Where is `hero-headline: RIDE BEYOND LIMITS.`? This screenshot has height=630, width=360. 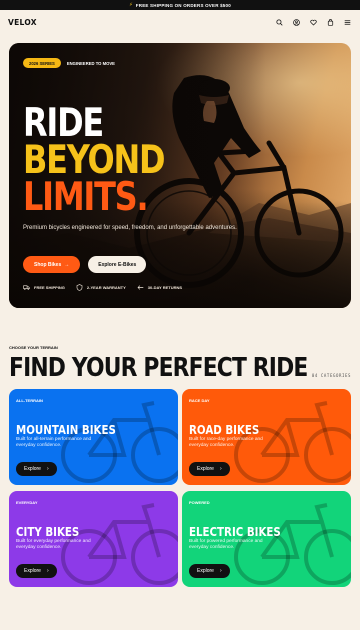
hero-headline: RIDE BEYOND LIMITS. is located at coordinates (94, 160).